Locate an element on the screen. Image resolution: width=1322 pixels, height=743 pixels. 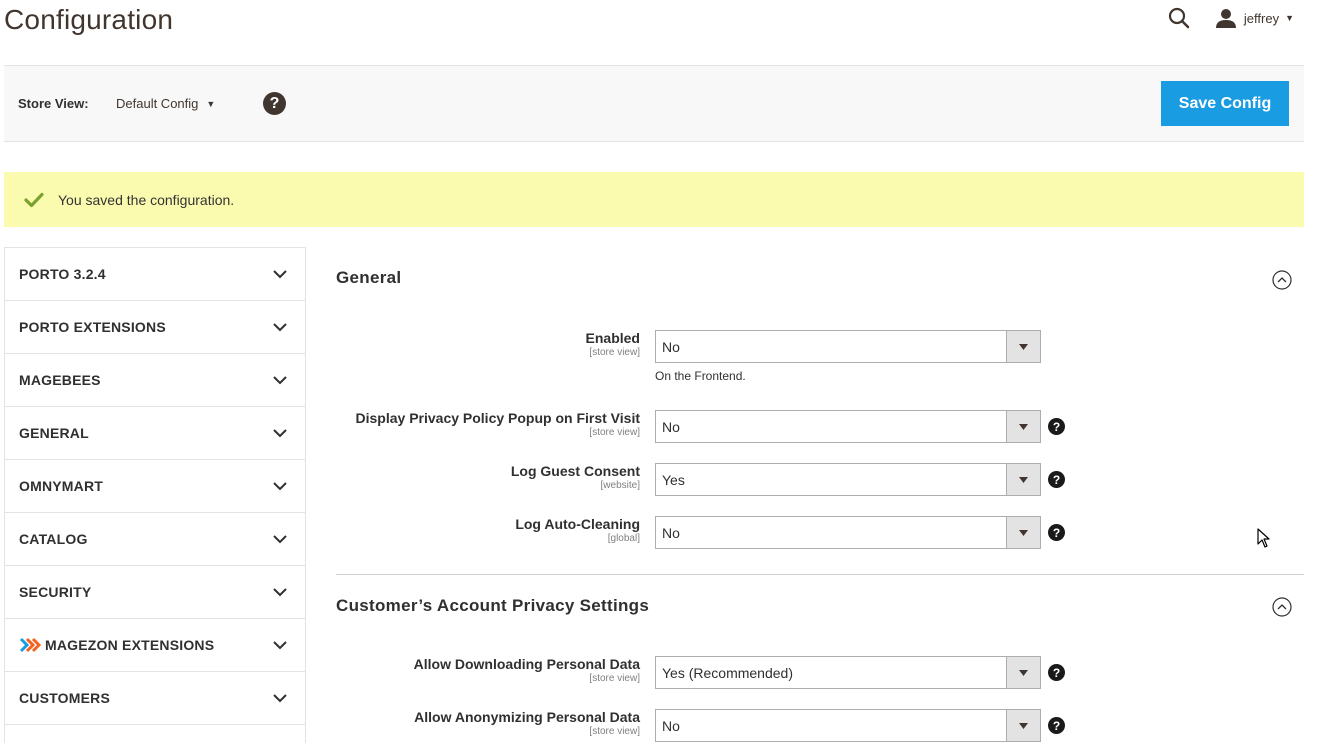
section-title: Customer’s Account Privacy Settings is located at coordinates (493, 605).